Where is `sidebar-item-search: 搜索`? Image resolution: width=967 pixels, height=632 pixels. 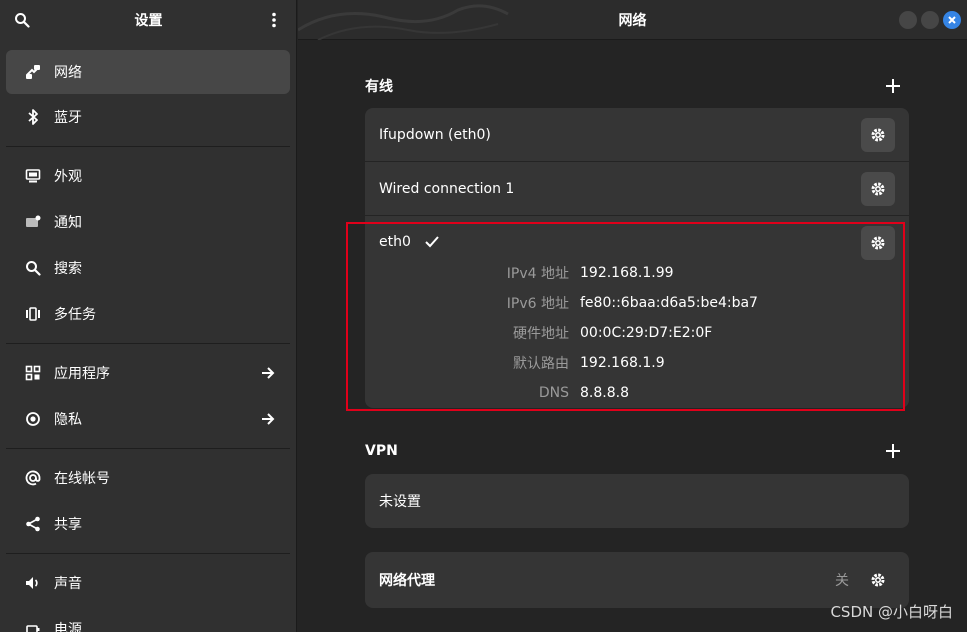 sidebar-item-search: 搜索 is located at coordinates (148, 268).